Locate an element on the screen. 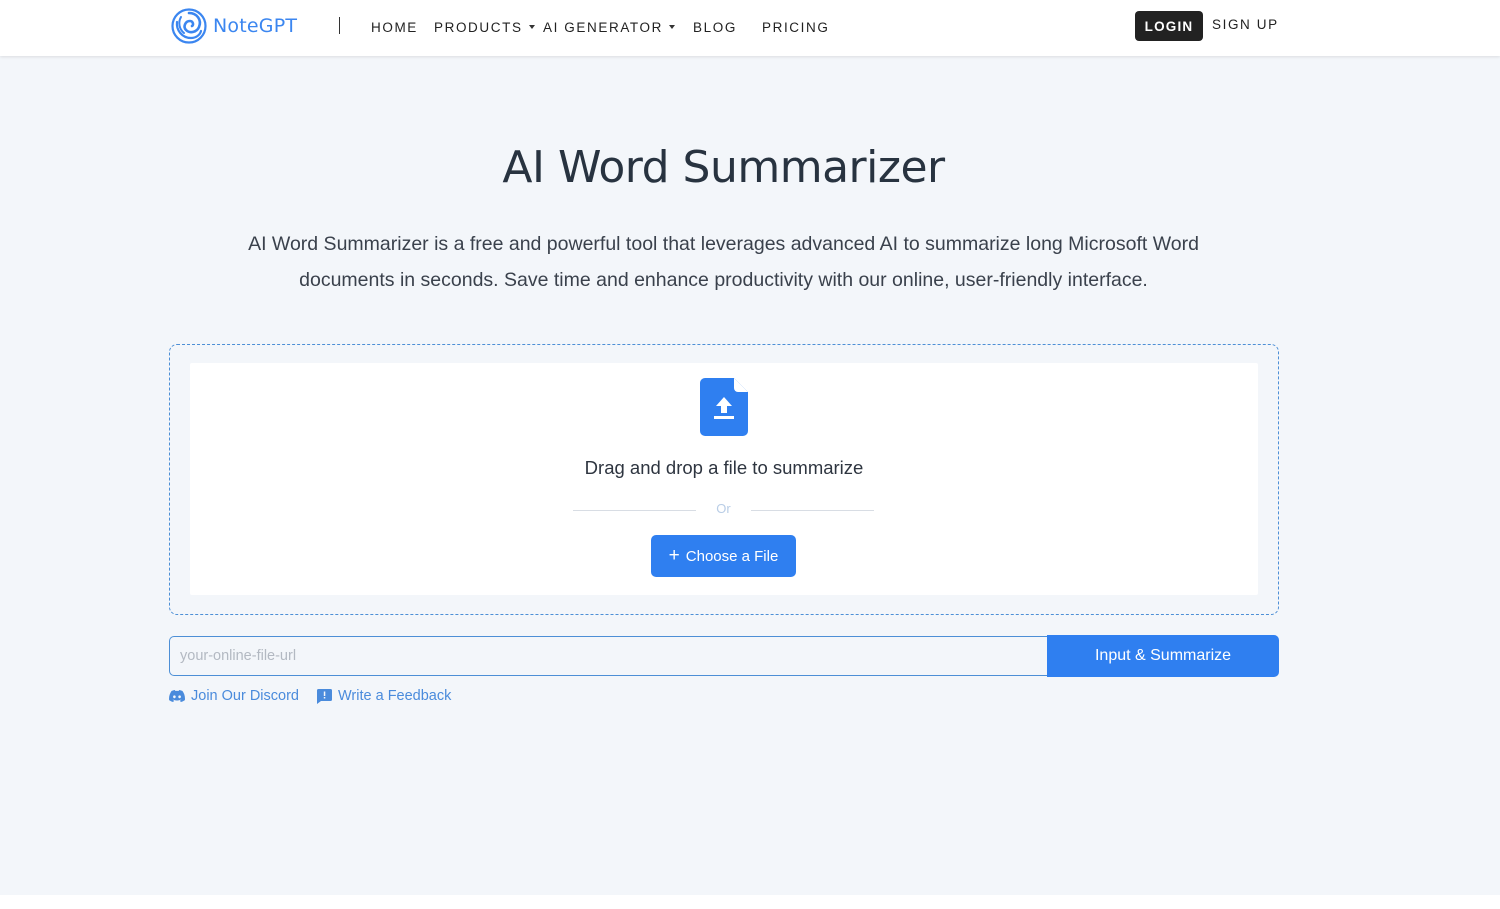 The image size is (1500, 909). input-summarize-button: Input & Summarize is located at coordinates (1163, 656).